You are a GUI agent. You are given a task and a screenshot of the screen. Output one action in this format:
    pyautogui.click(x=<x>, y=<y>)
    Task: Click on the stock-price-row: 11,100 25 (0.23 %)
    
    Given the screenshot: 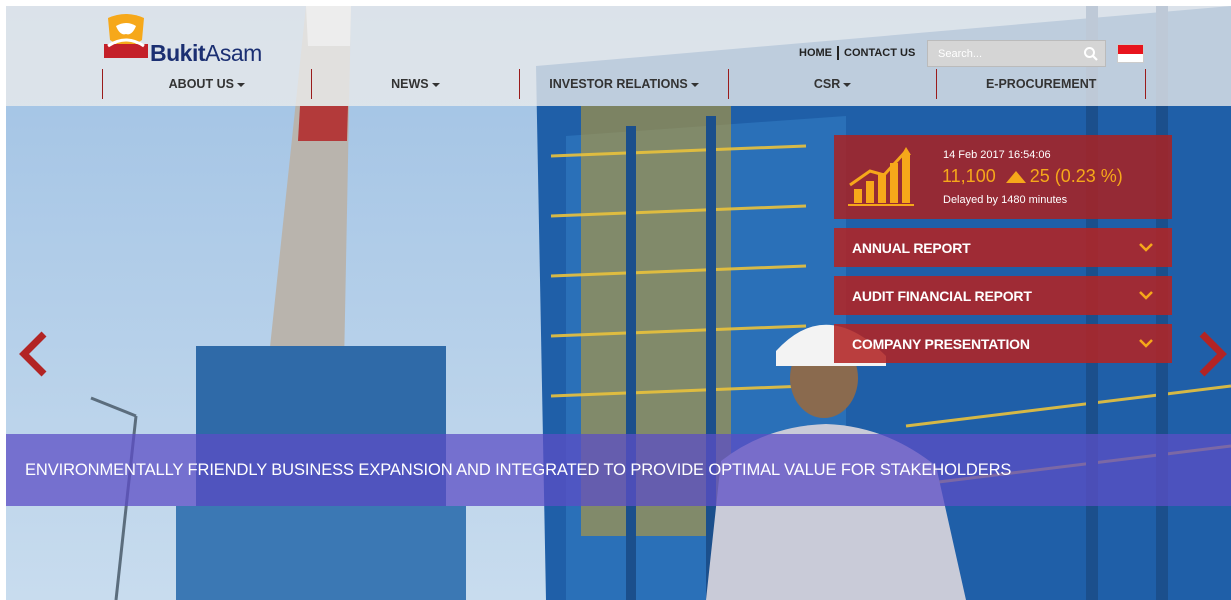 What is the action you would take?
    pyautogui.click(x=1032, y=176)
    